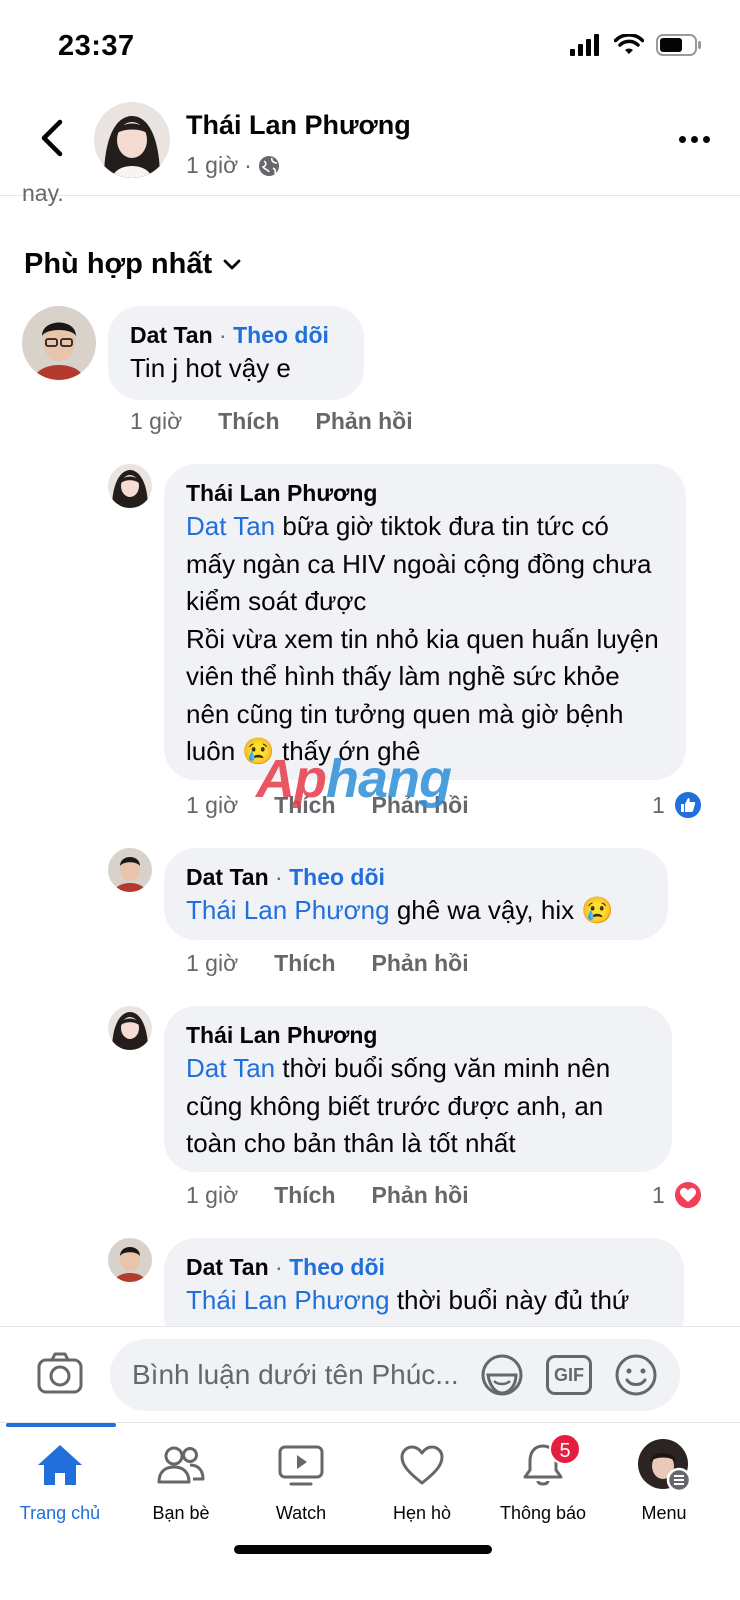 The height and width of the screenshot is (1600, 740). What do you see at coordinates (694, 139) in the screenshot?
I see `more-options-button` at bounding box center [694, 139].